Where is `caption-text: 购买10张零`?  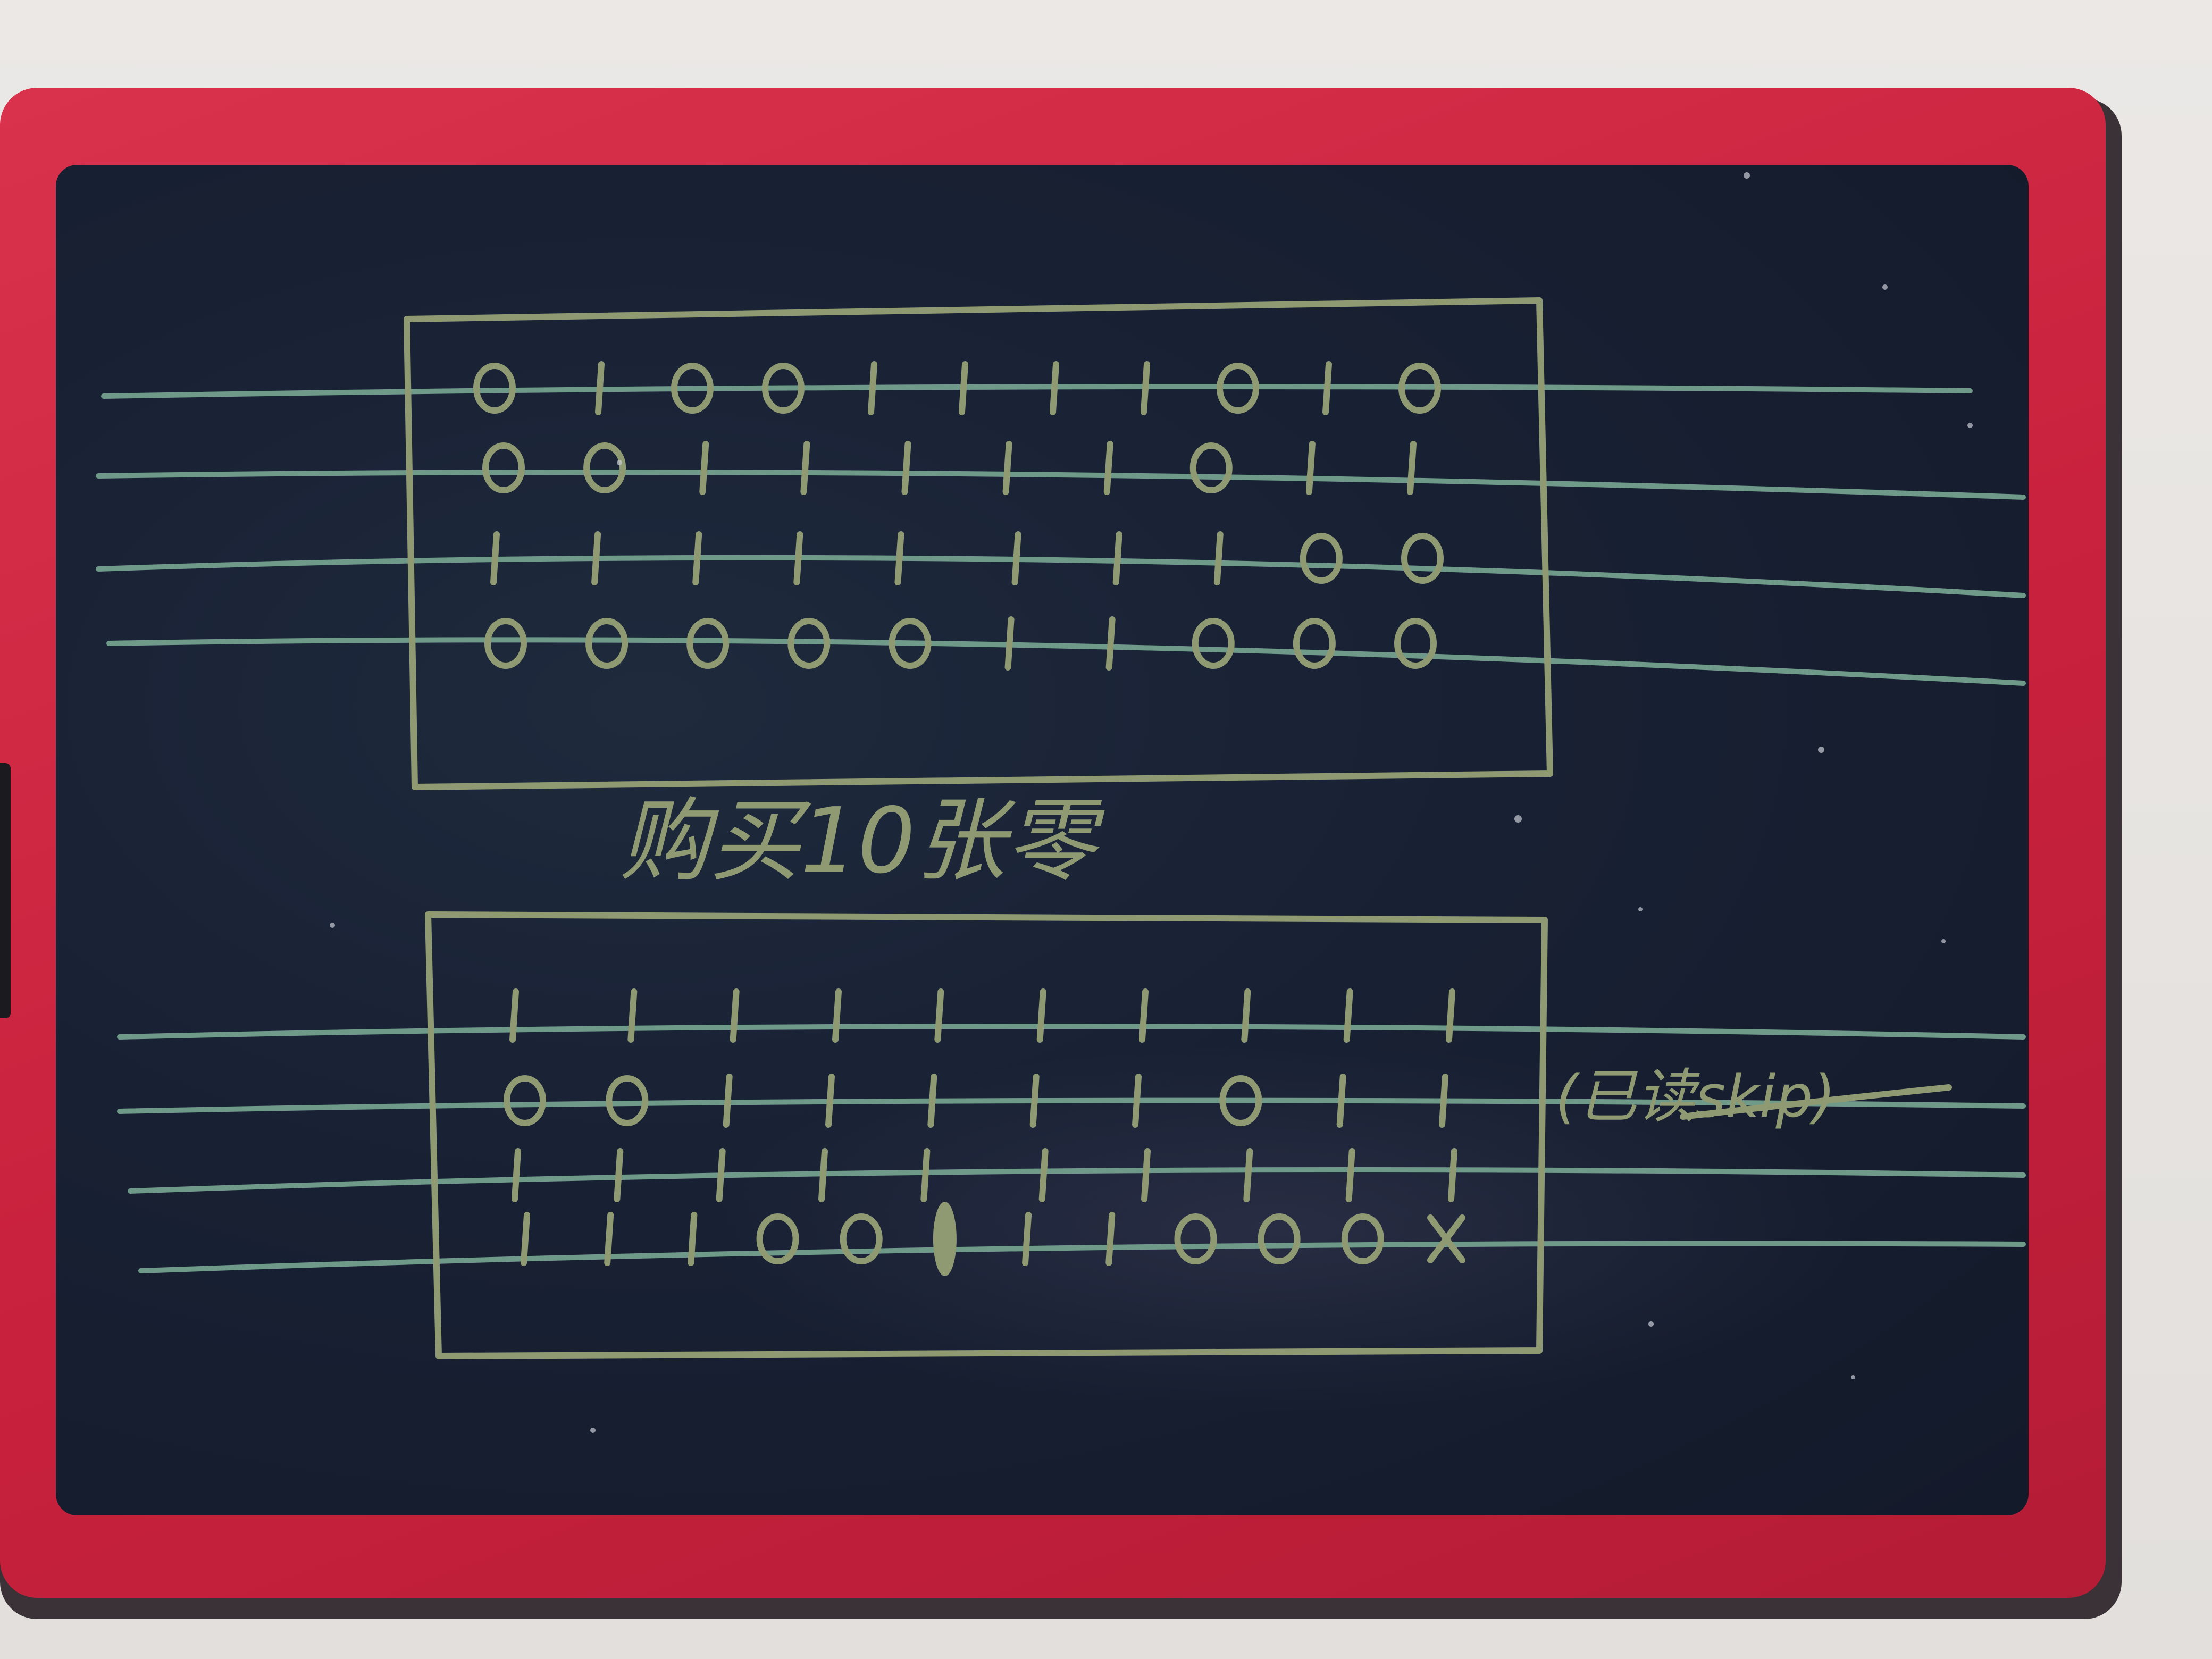 caption-text: 购买10张零 is located at coordinates (862, 841).